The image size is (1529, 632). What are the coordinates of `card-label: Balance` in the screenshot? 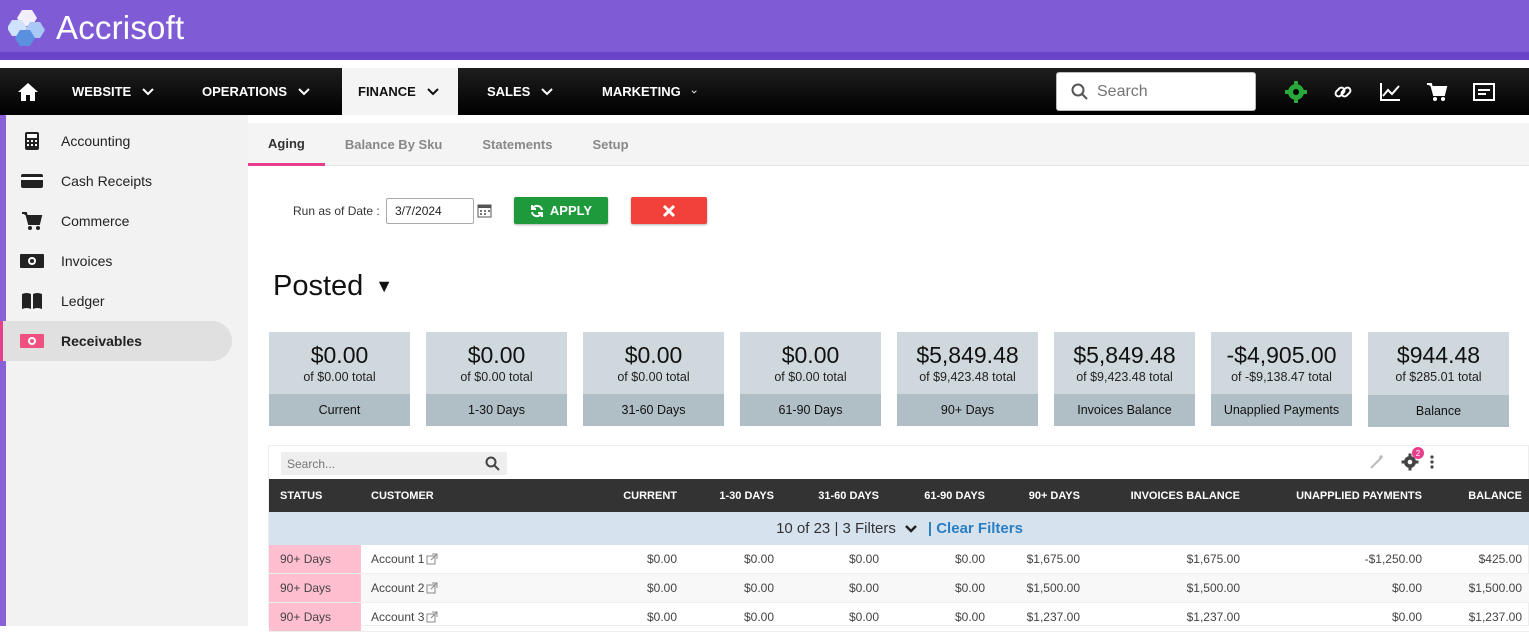 It's located at (1438, 411).